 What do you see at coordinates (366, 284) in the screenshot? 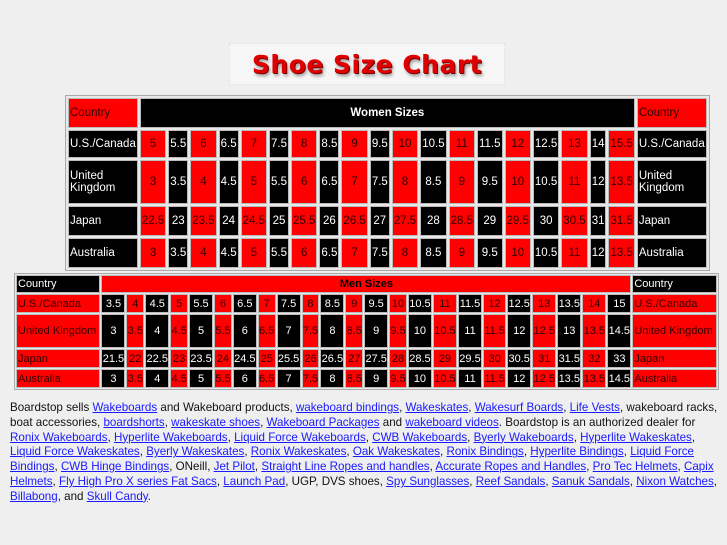
I see `men-sizes-title: Men Sizes` at bounding box center [366, 284].